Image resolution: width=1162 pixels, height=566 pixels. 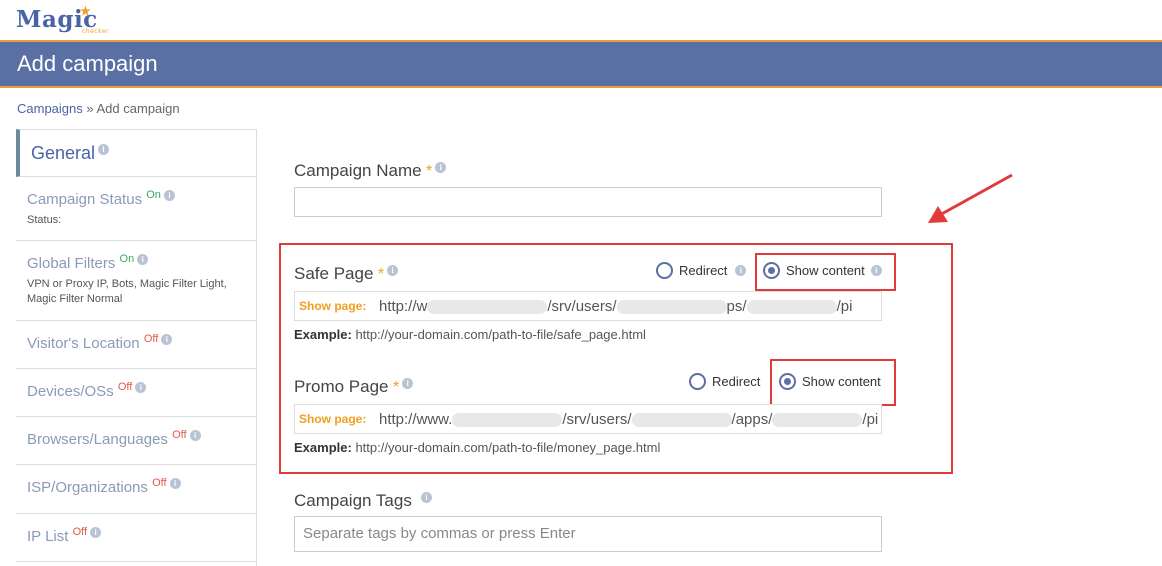 I want to click on field-label-text: Campaign Name, so click(x=358, y=170).